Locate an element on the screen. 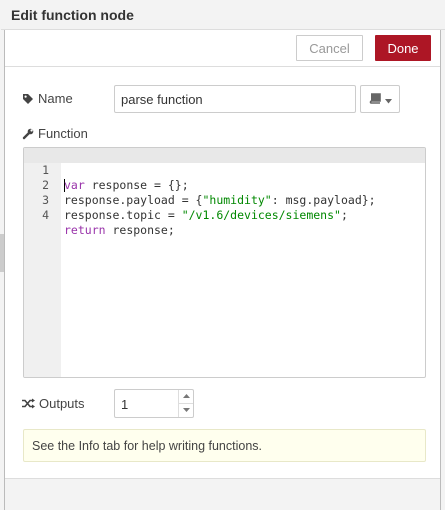 This screenshot has width=445, height=510. outputs-label: Outputs is located at coordinates (62, 403).